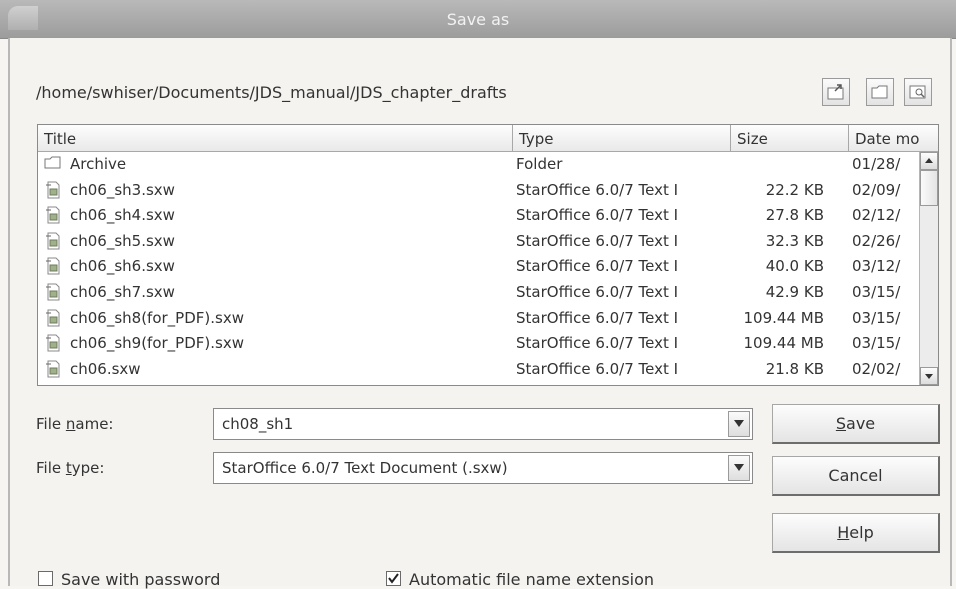  I want to click on file-name: ch06_sh9(for_PDF).sxw, so click(157, 343).